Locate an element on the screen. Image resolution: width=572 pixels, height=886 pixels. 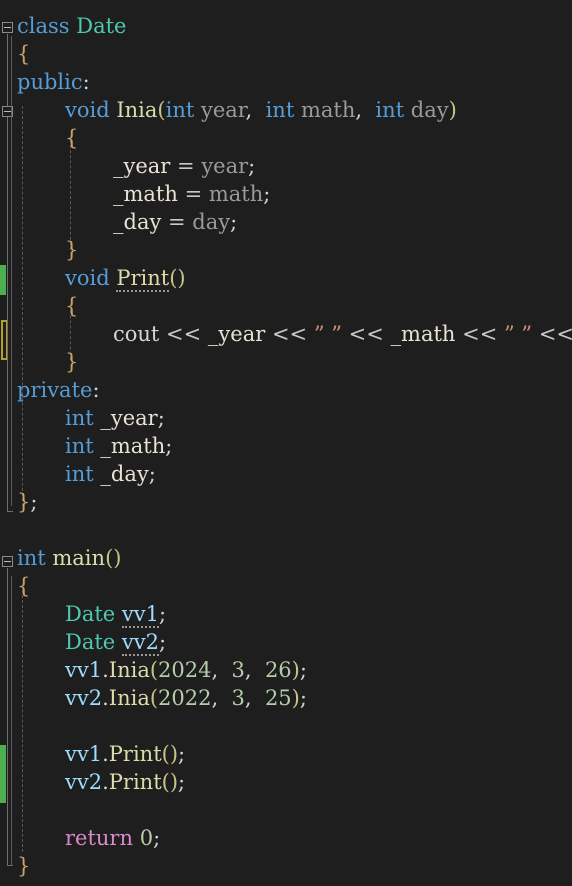
code-line: vv2.Print(); is located at coordinates (286, 782).